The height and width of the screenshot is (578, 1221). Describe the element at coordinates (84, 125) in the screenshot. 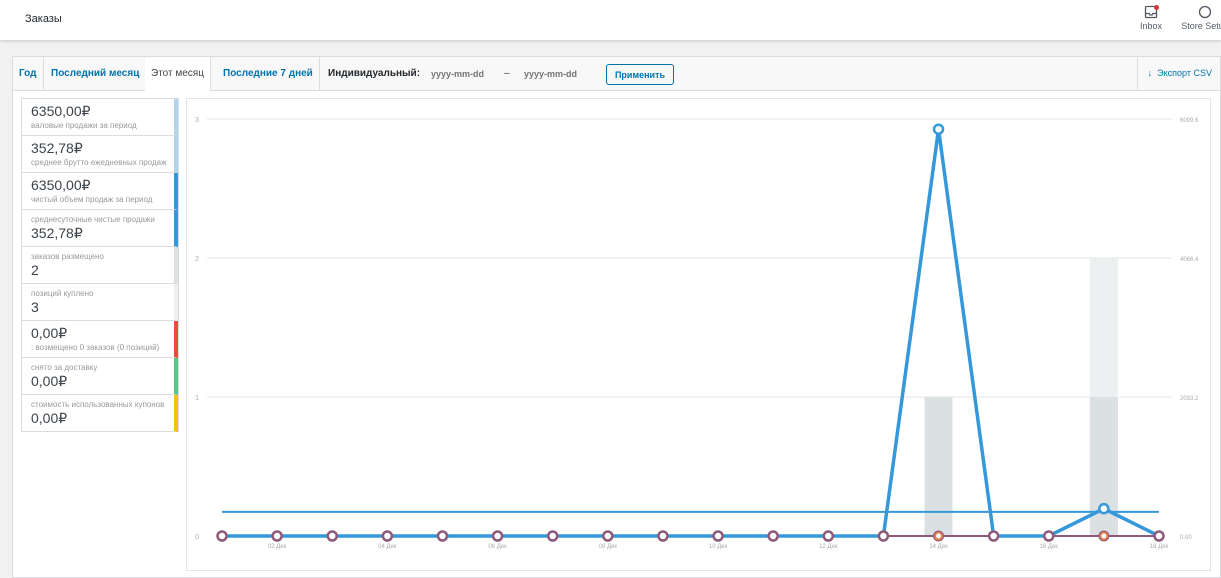

I see `legend-description: валовые продажи за период` at that location.